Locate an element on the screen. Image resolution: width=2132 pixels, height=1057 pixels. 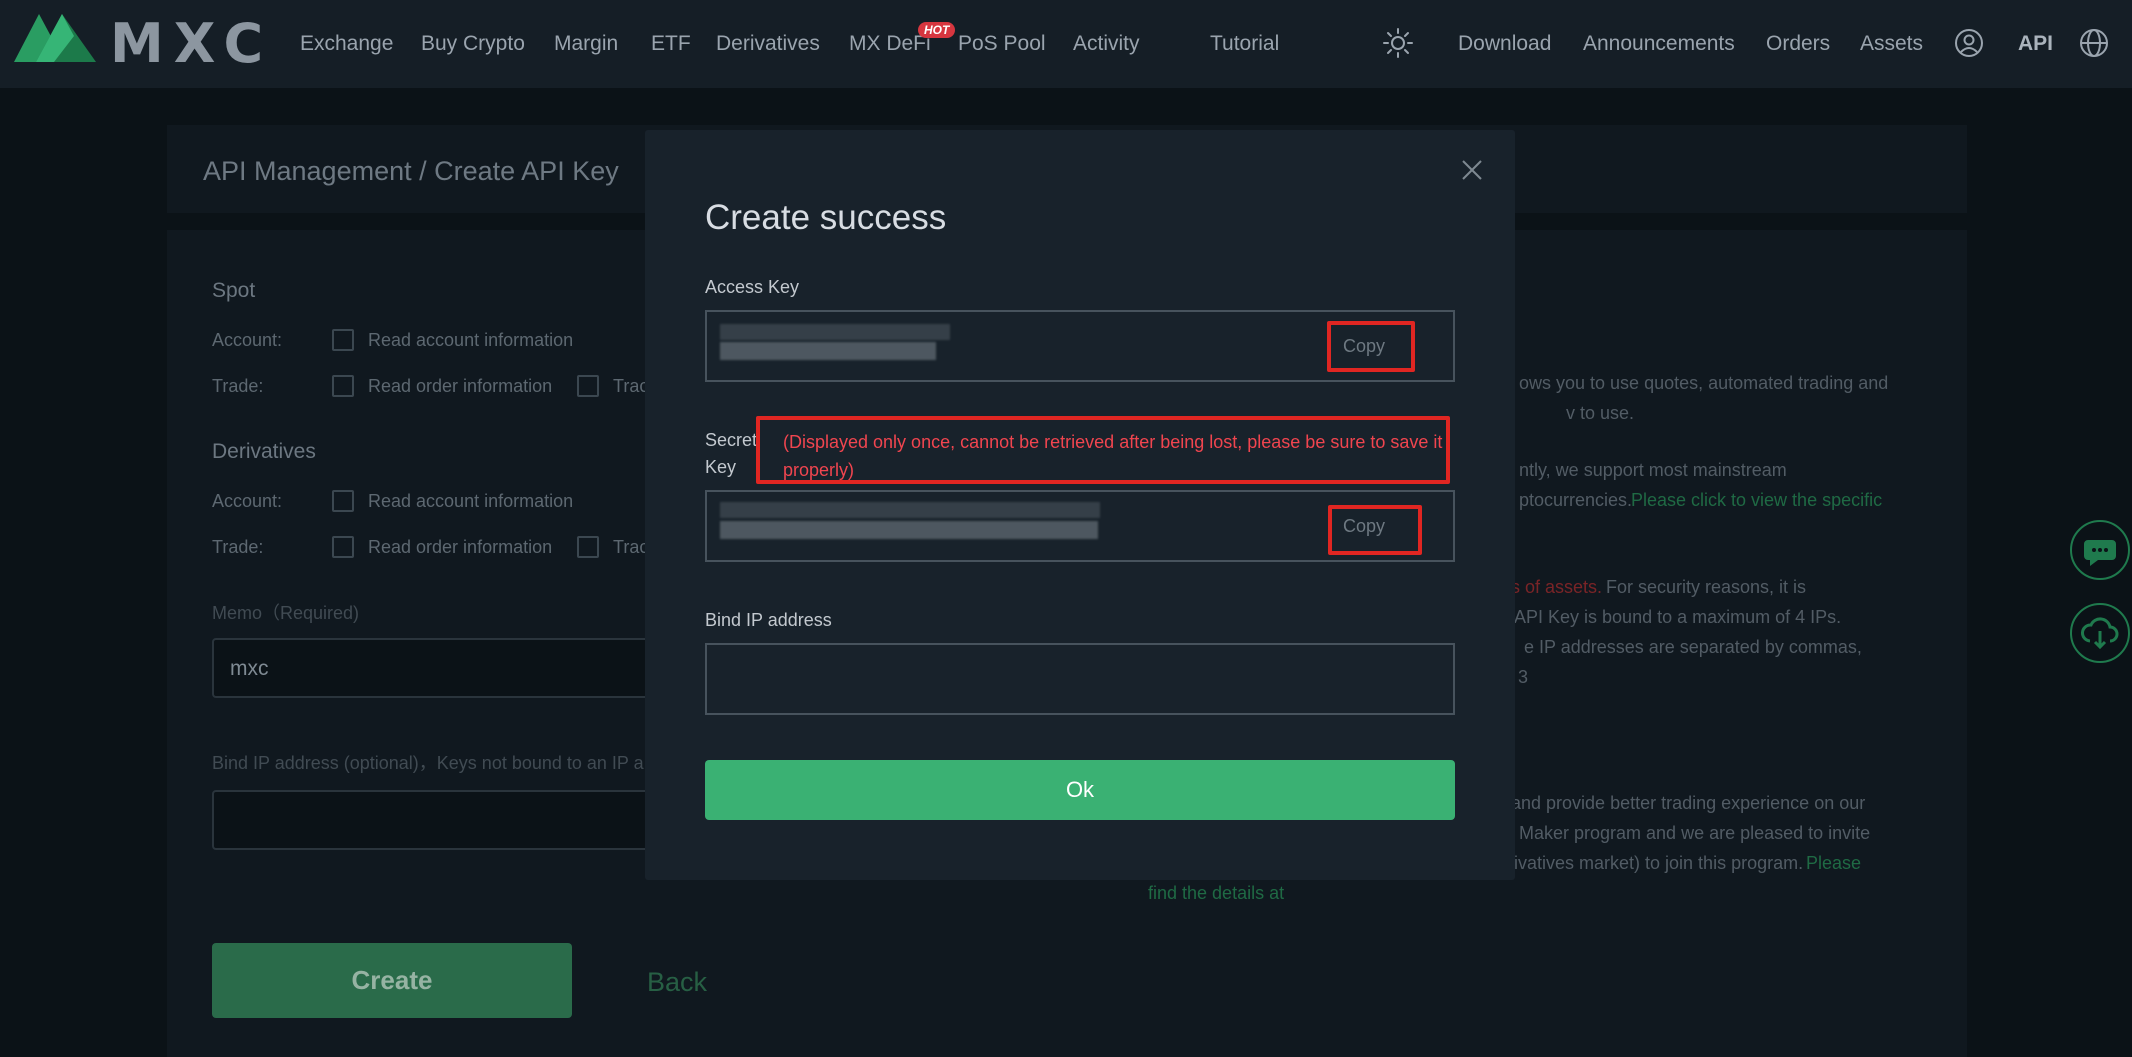
program-details-link: Please is located at coordinates (1833, 863).